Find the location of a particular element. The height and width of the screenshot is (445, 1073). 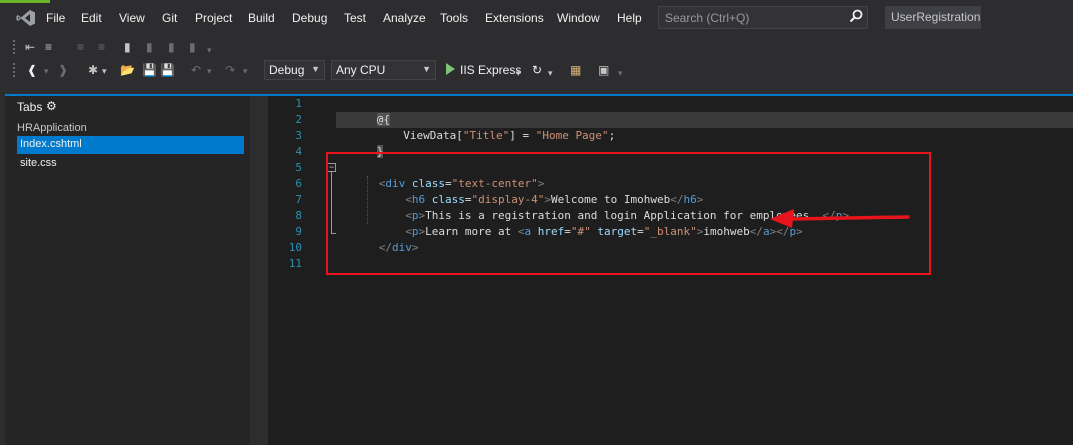

code-line-3: } is located at coordinates (360, 143).